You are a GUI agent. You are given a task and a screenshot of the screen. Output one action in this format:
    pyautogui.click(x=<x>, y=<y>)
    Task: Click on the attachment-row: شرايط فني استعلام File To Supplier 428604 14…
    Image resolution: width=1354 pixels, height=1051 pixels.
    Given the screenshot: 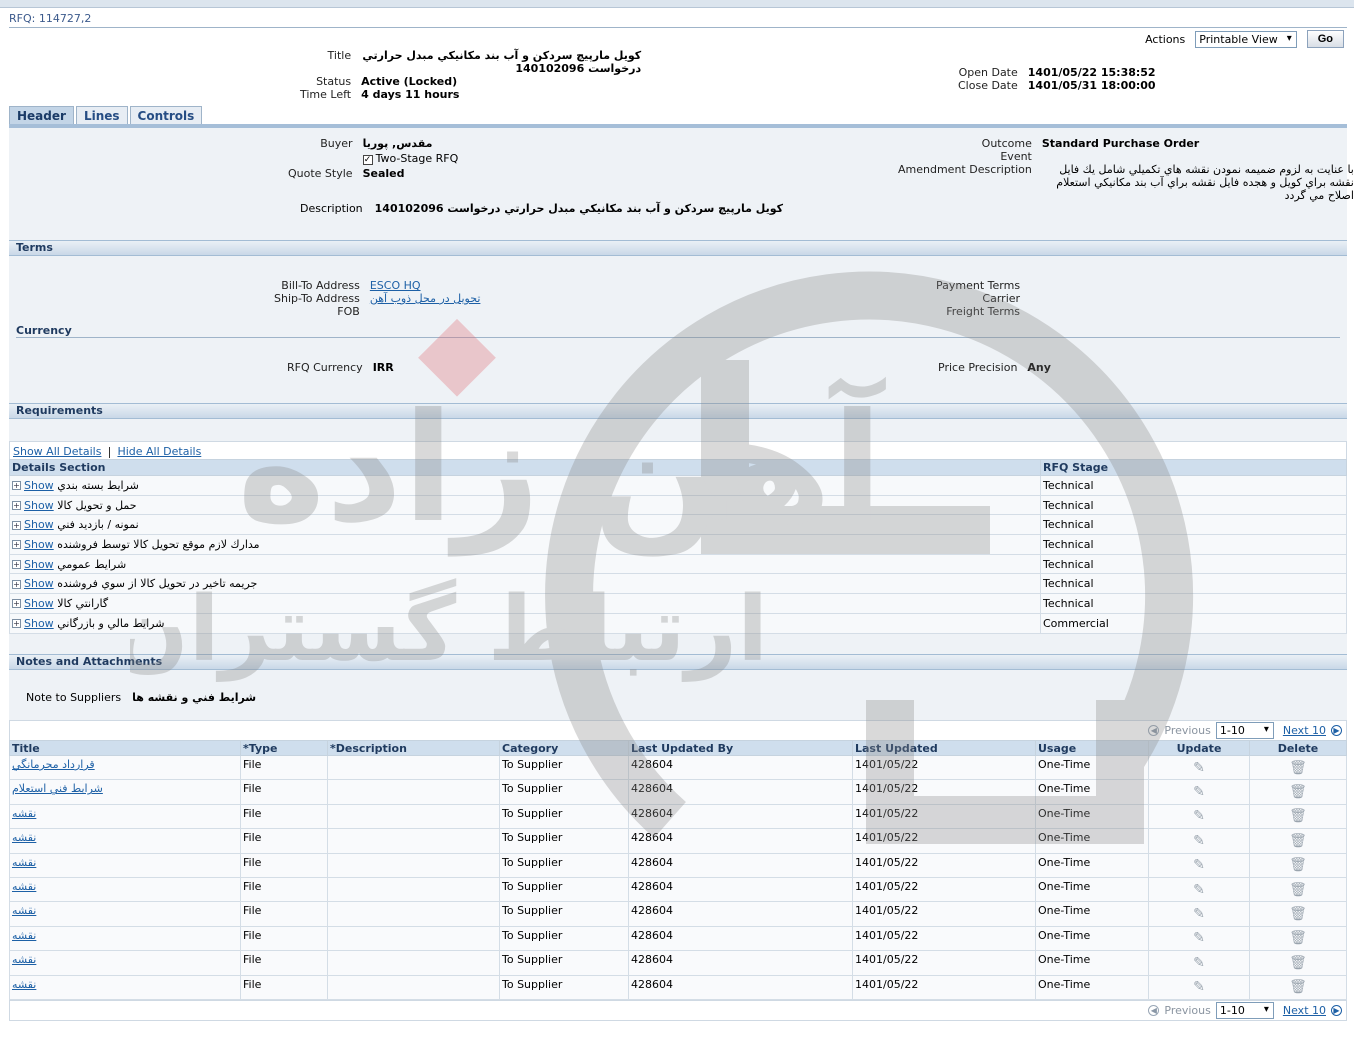 What is the action you would take?
    pyautogui.click(x=678, y=792)
    